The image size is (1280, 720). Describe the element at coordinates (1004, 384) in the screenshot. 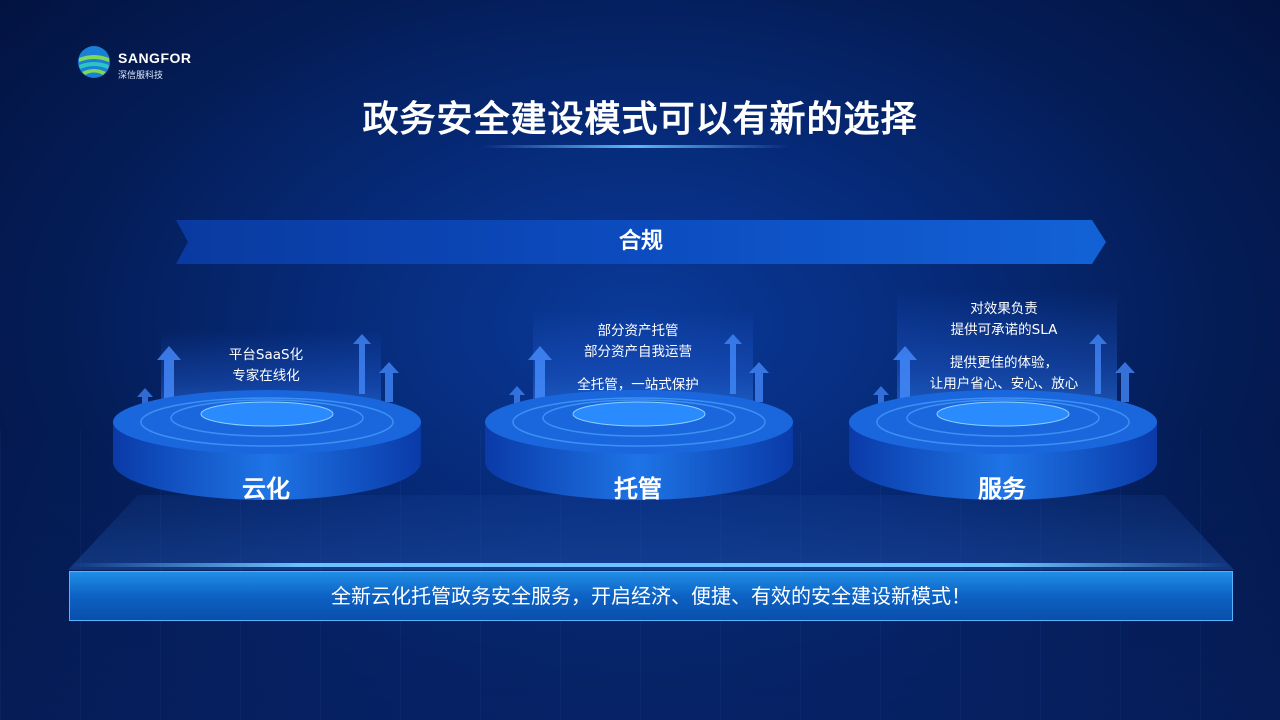

I see `desc-line: 让用户省心、安心、放心` at that location.